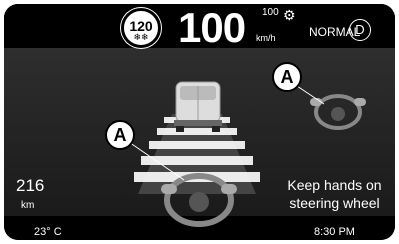 The image size is (399, 244). What do you see at coordinates (48, 232) in the screenshot?
I see `outside-temperature: 23° C` at bounding box center [48, 232].